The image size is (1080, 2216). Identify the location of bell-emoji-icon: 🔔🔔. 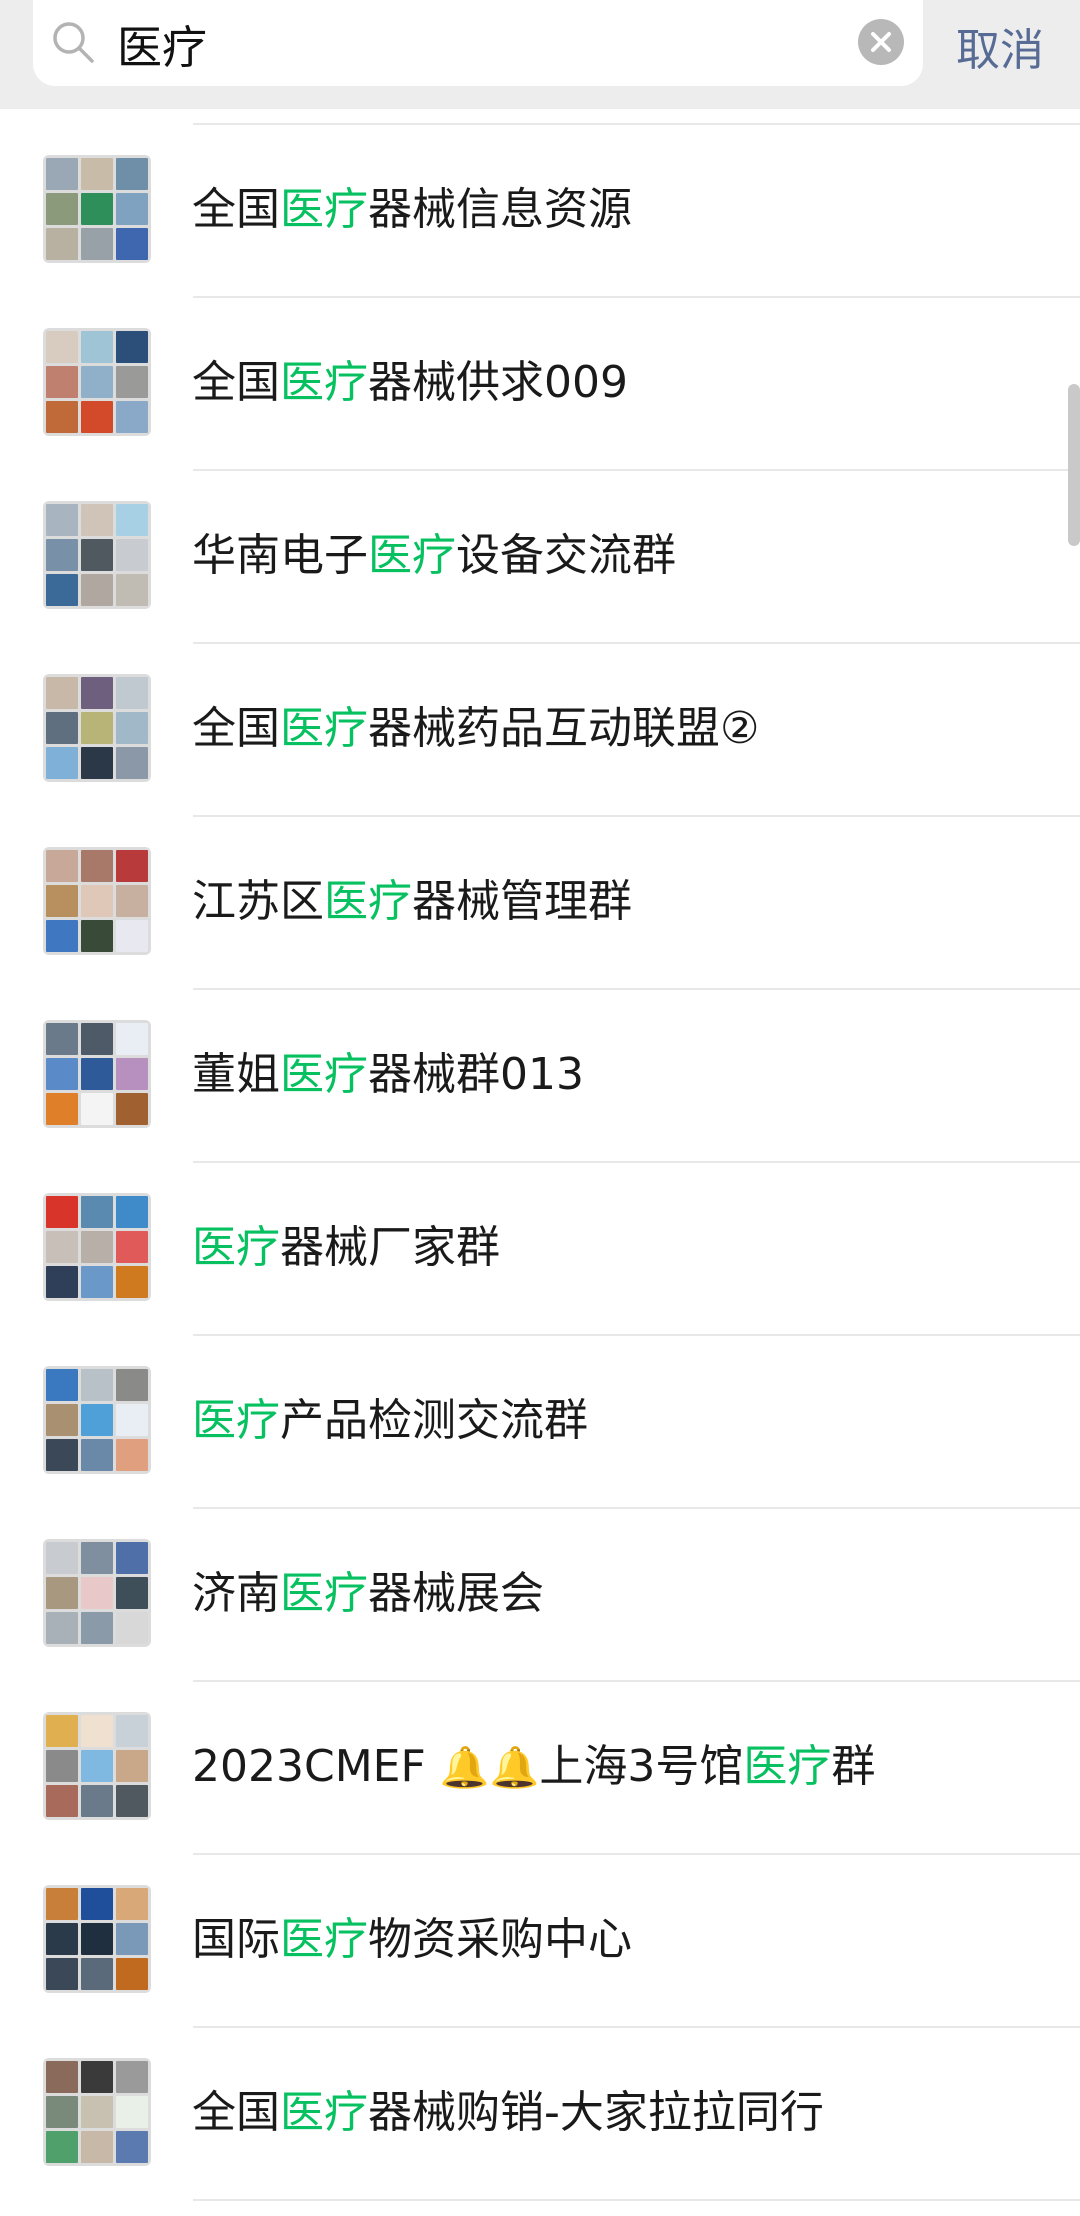
(489, 1768).